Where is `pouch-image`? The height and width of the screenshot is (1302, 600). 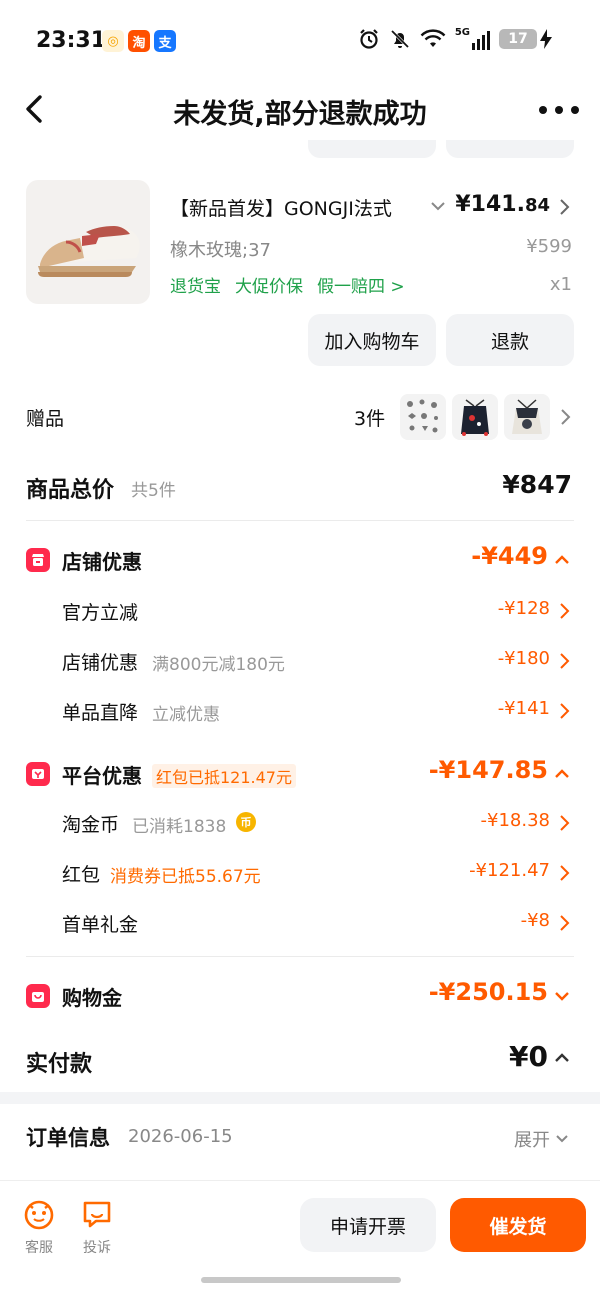
pouch-image is located at coordinates (527, 416).